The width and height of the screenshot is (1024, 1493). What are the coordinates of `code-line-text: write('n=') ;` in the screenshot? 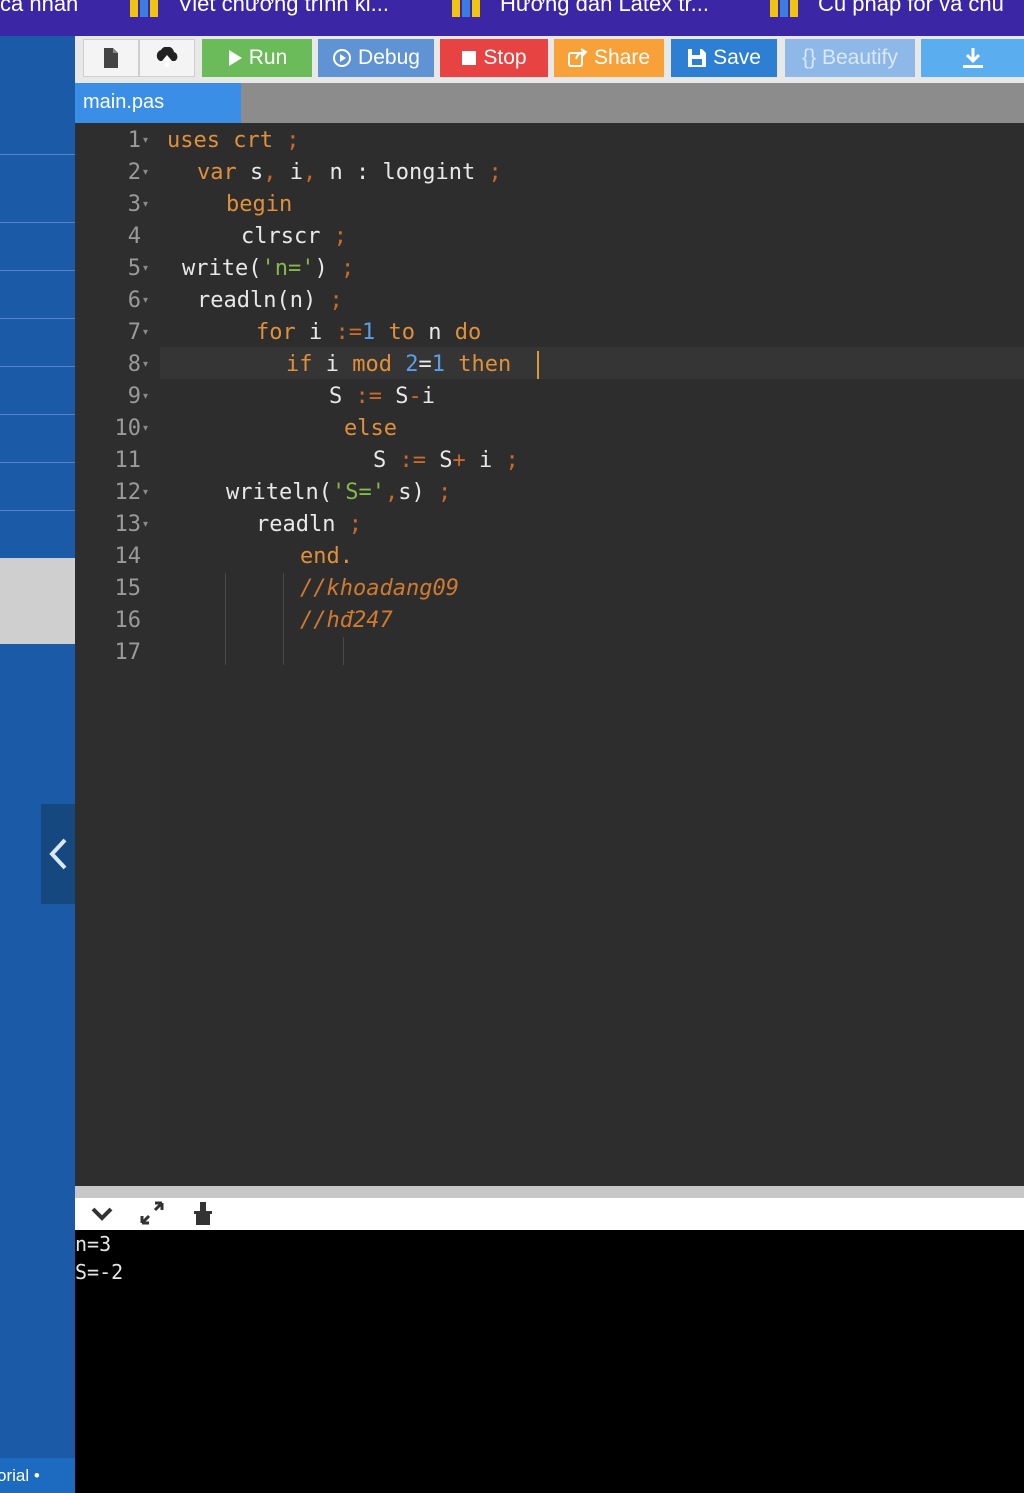 It's located at (268, 268).